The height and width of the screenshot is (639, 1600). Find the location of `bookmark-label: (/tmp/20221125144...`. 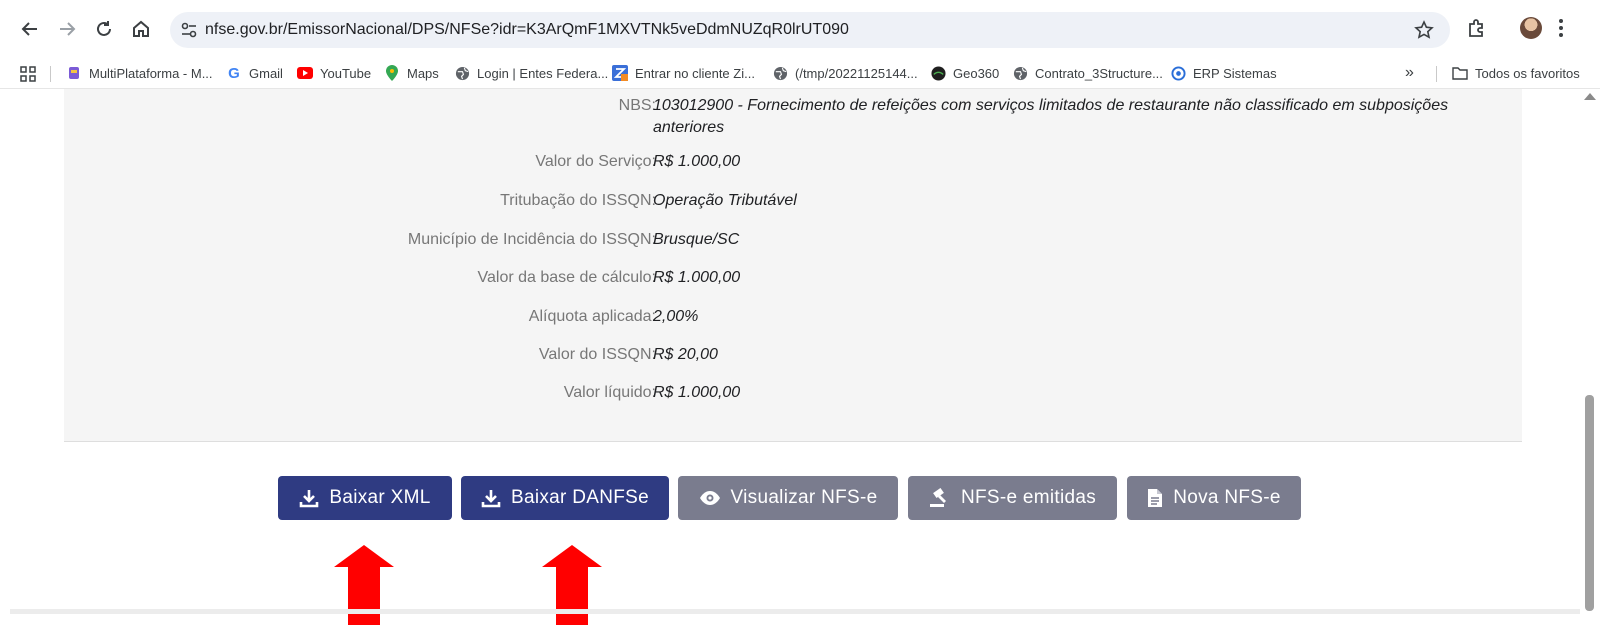

bookmark-label: (/tmp/20221125144... is located at coordinates (856, 73).